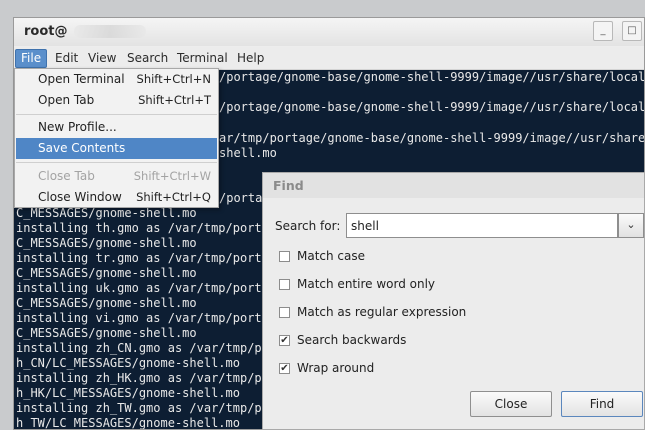 The image size is (645, 430). What do you see at coordinates (202, 58) in the screenshot?
I see `menu-terminal: Terminal` at bounding box center [202, 58].